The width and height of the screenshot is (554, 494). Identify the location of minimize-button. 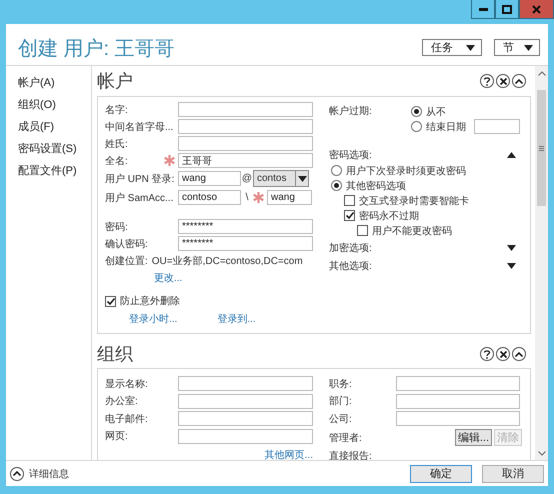
(483, 9).